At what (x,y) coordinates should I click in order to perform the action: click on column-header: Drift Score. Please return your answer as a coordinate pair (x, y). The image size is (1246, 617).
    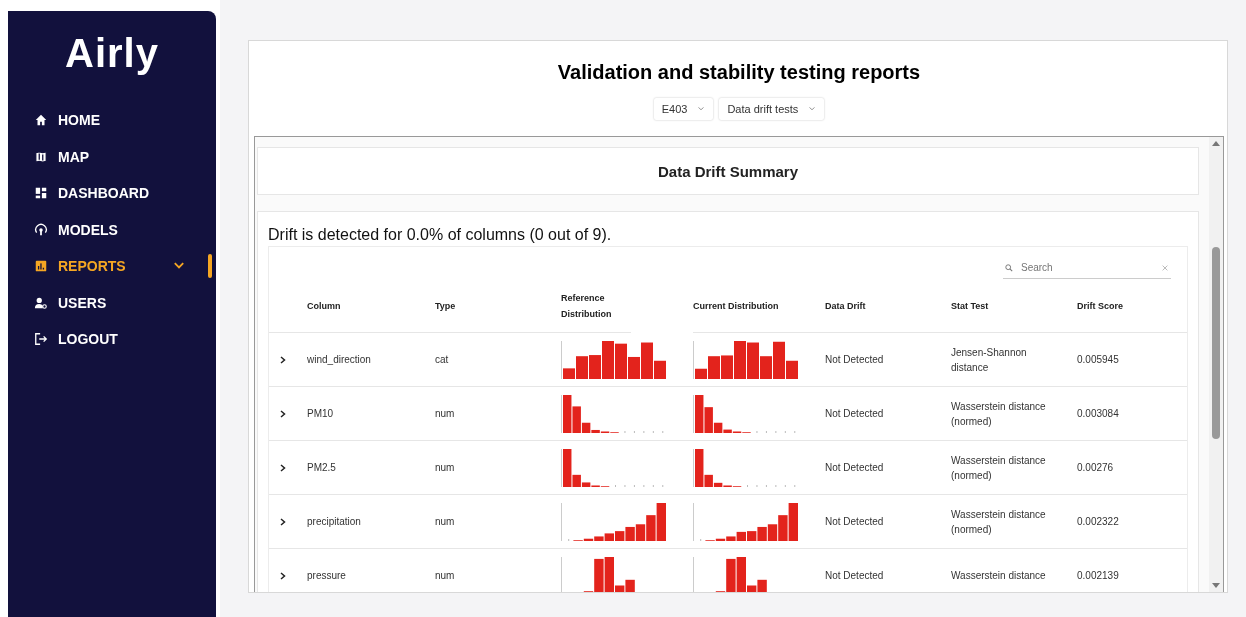
    Looking at the image, I should click on (1100, 306).